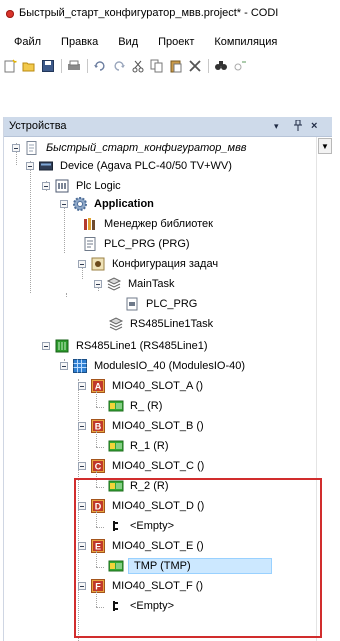  I want to click on tree-item-device: Device (Agava PLC-40/50 TV+WV), so click(130, 166).